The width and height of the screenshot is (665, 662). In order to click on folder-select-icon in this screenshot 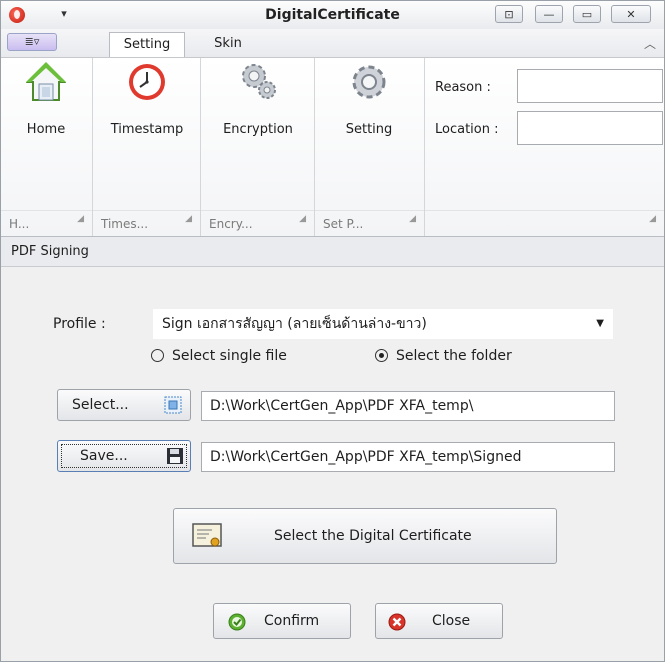, I will do `click(173, 405)`.